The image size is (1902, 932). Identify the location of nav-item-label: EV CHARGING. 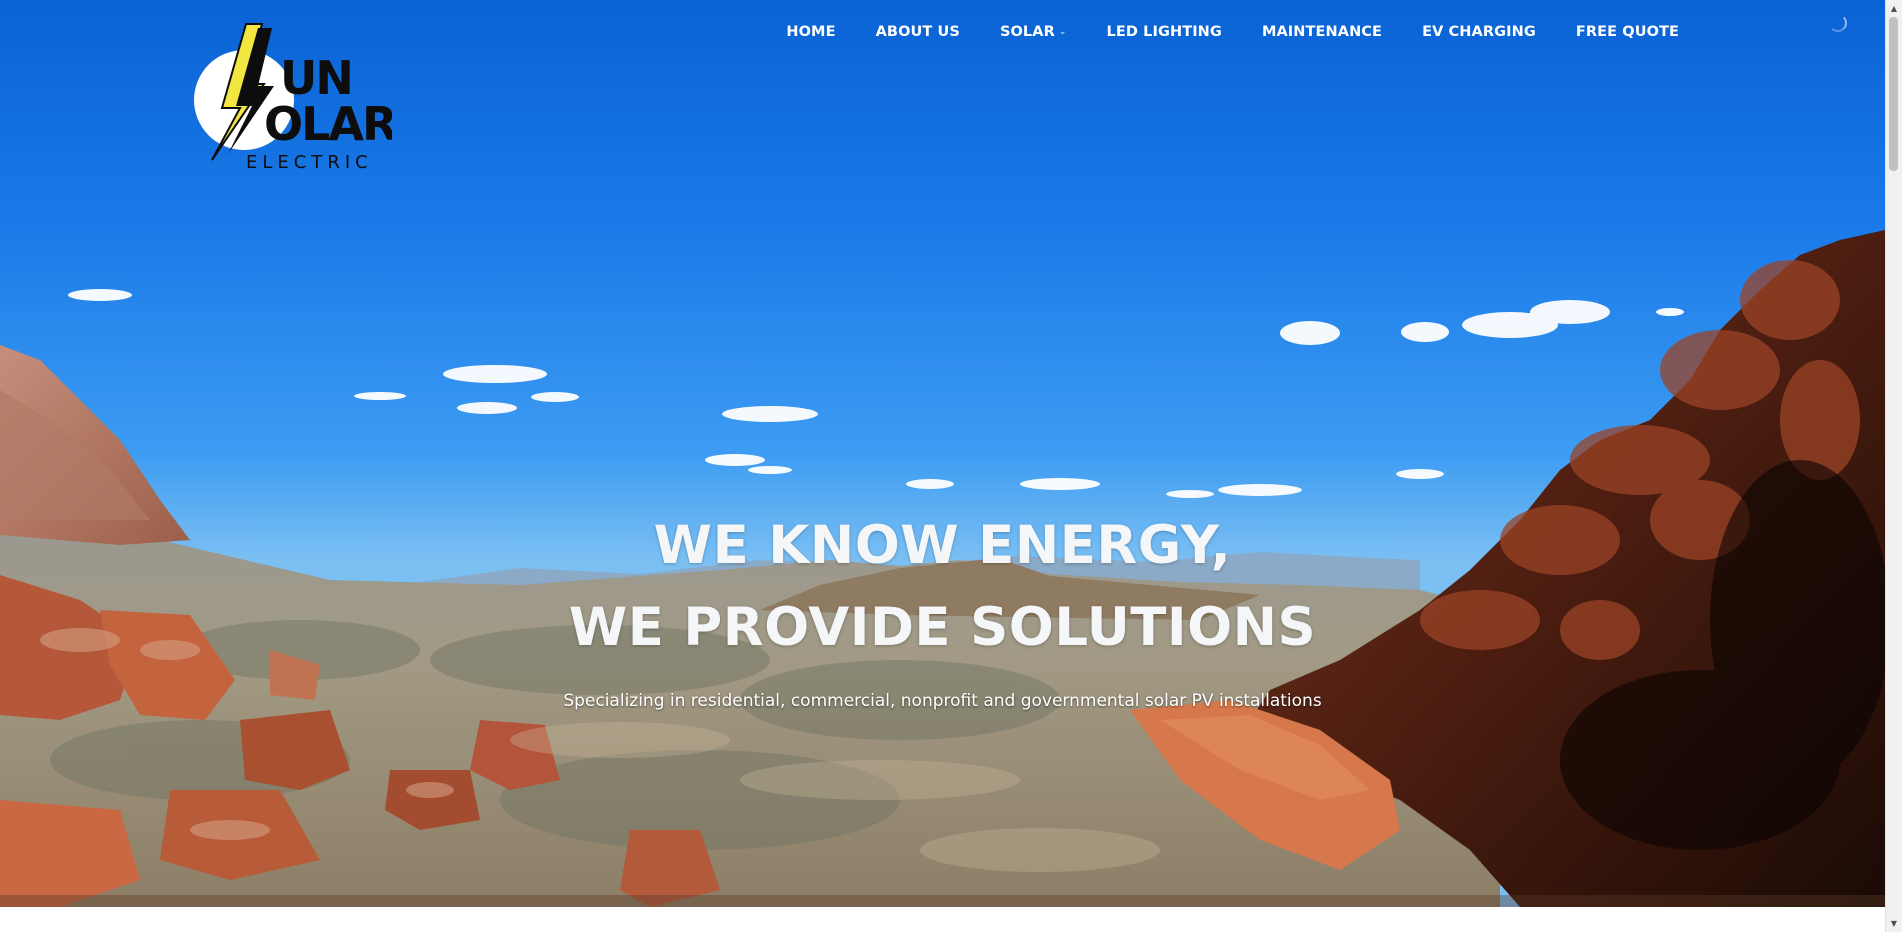
(1479, 32).